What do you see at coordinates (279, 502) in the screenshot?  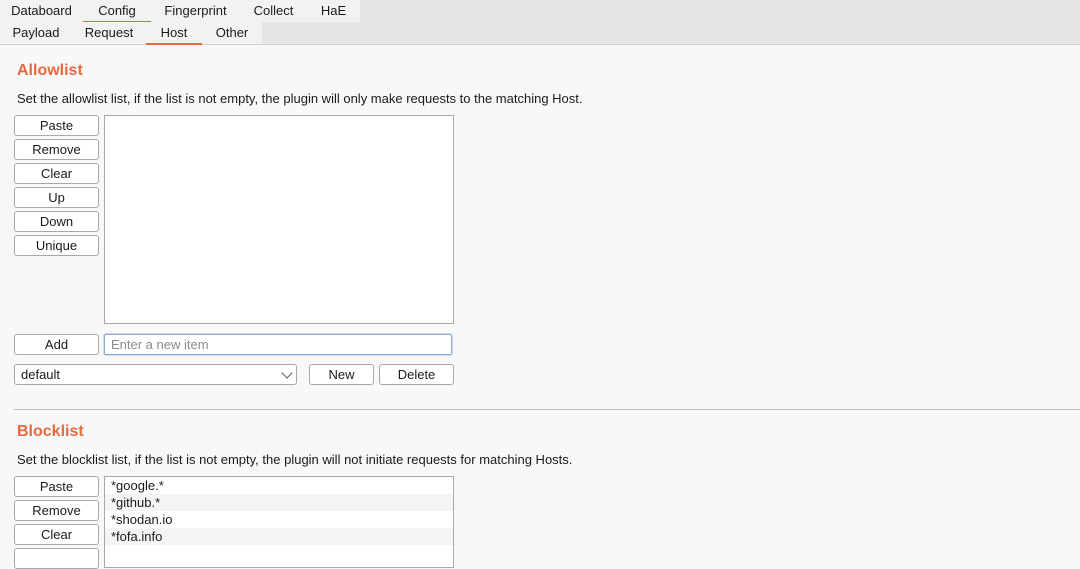 I see `list-item: *github.*` at bounding box center [279, 502].